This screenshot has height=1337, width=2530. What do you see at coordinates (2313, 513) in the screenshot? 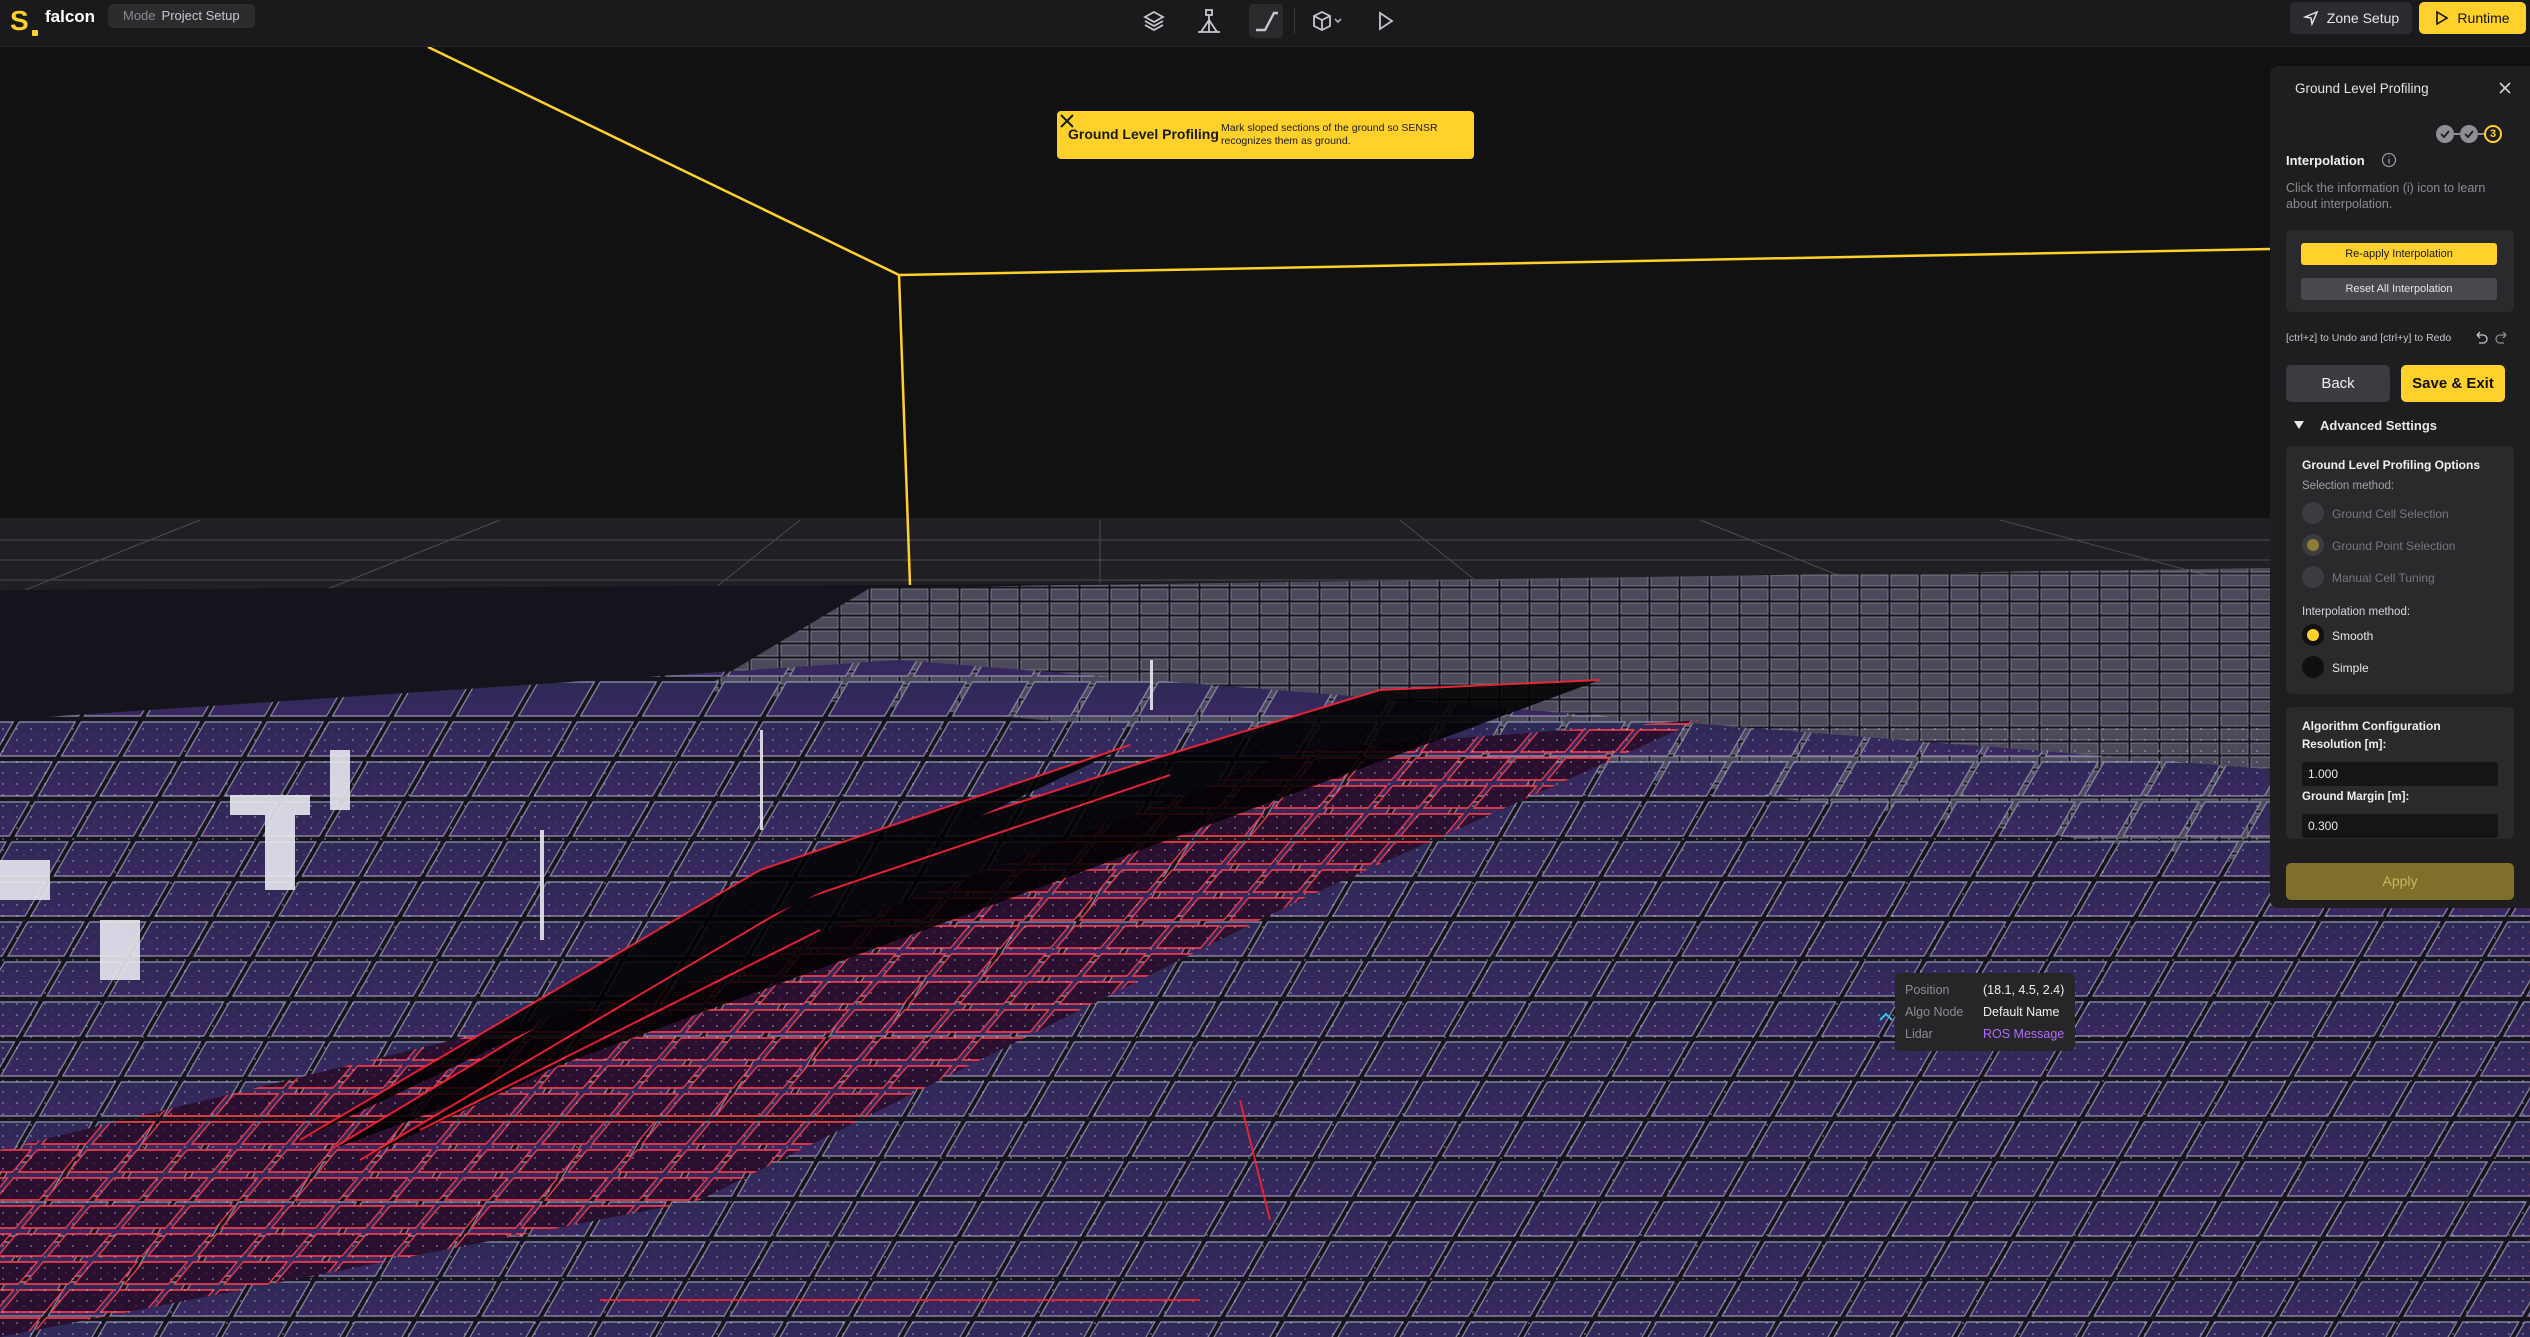
I see `radio-ground-cell-selection` at bounding box center [2313, 513].